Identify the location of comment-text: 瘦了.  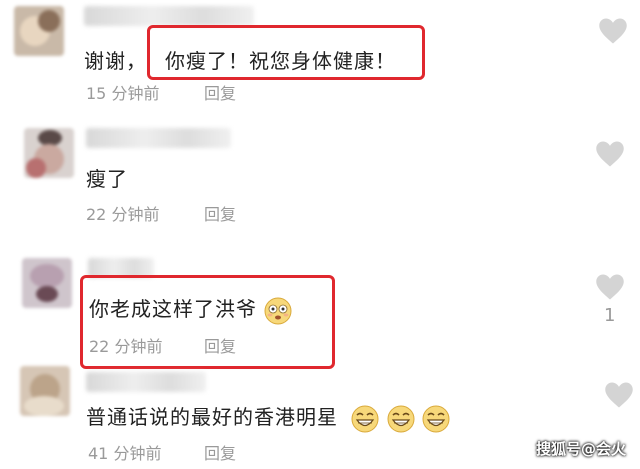
(107, 179).